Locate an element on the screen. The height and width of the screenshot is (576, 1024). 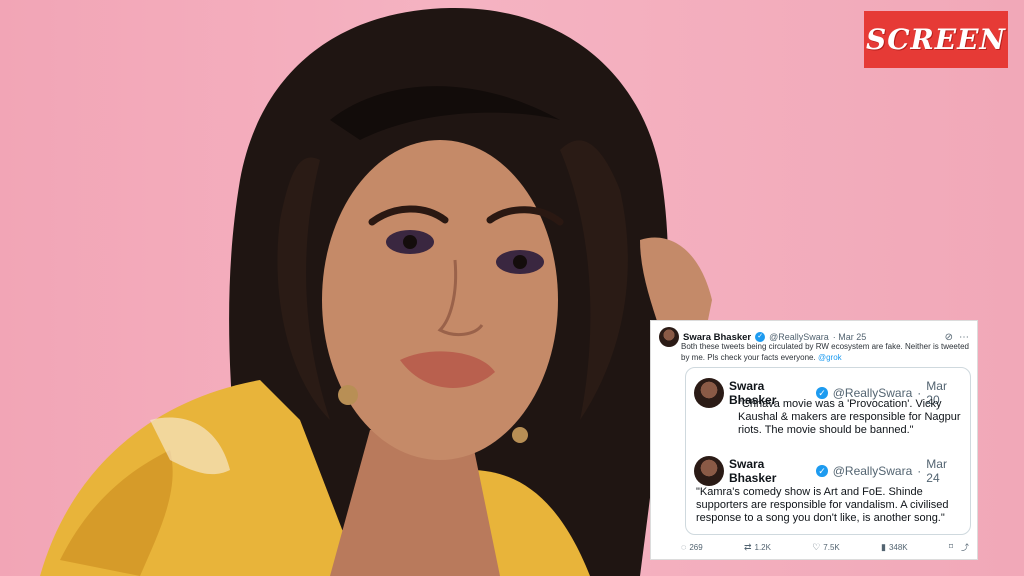
bookmark-icon: ⌑ is located at coordinates (951, 547).